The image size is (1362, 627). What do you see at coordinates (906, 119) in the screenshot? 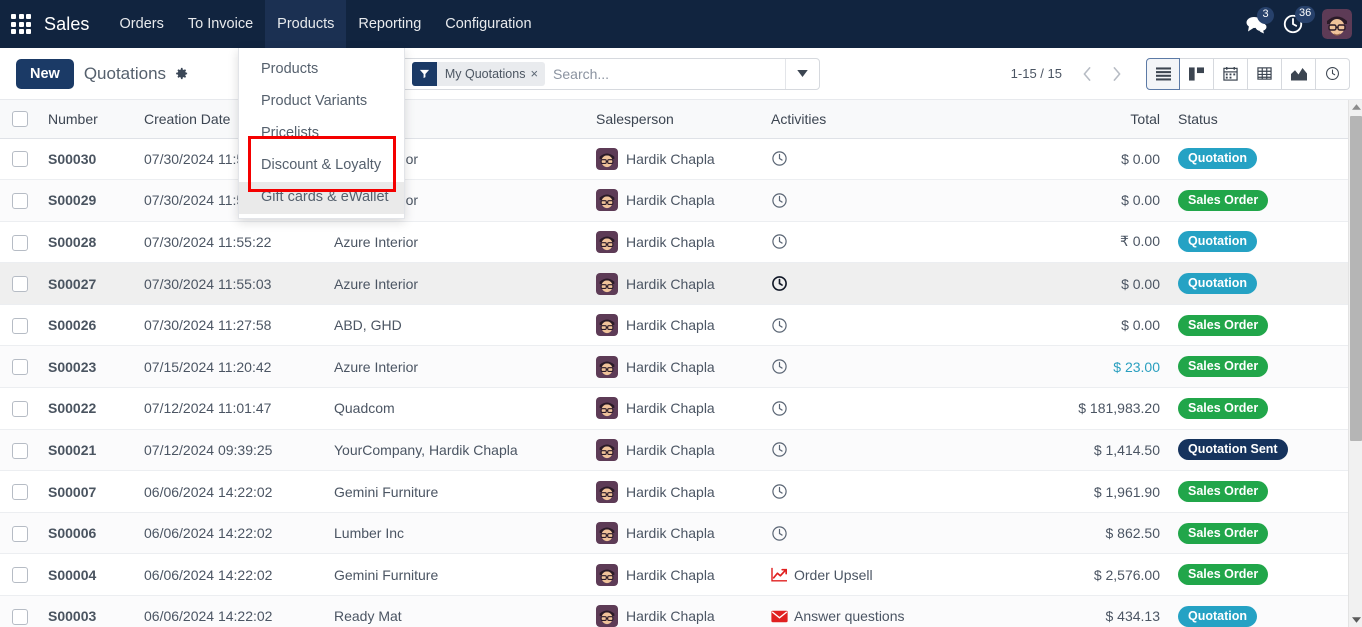
I see `header-activities: Activities` at bounding box center [906, 119].